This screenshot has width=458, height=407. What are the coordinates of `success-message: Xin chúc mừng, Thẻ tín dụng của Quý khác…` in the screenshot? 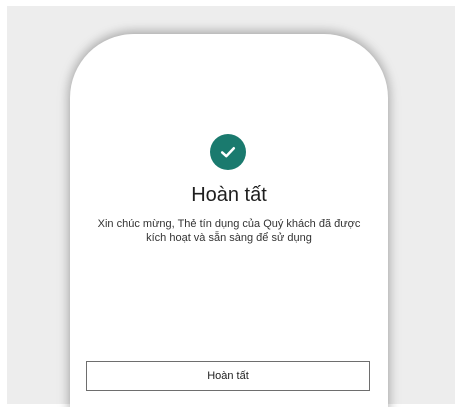 It's located at (229, 231).